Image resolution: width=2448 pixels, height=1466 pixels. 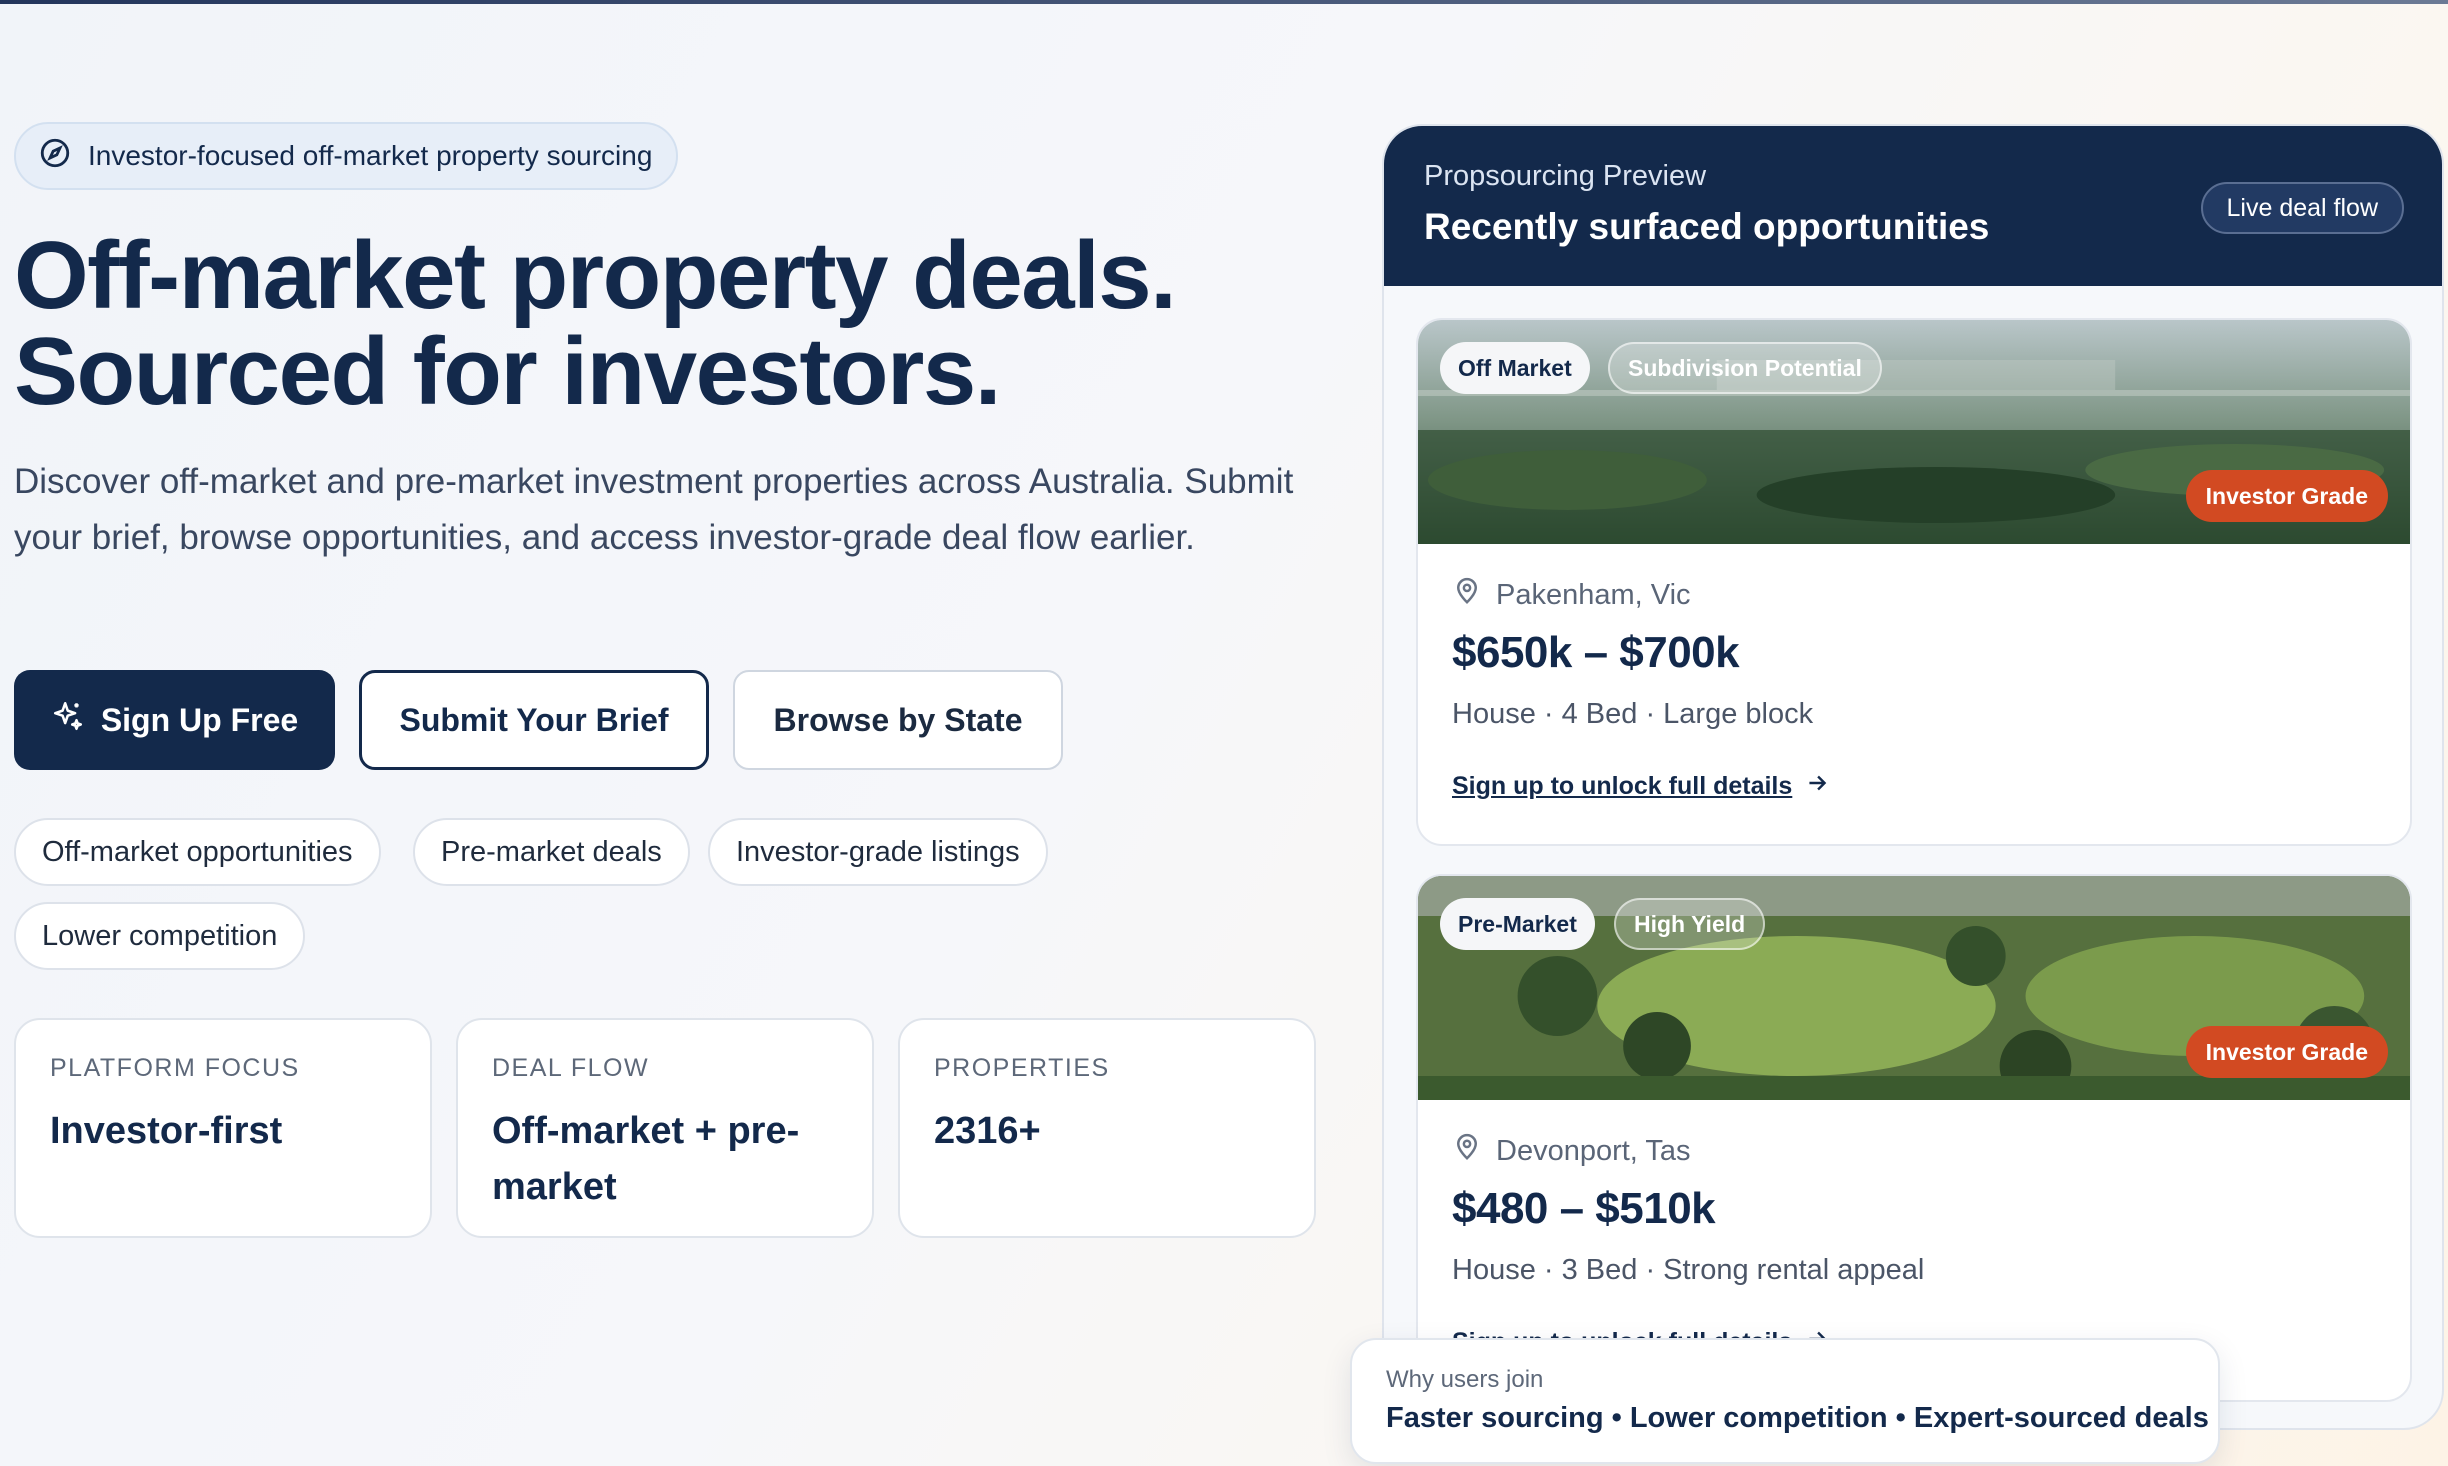 What do you see at coordinates (197, 852) in the screenshot?
I see `tag-off-market: Off-market opportunities` at bounding box center [197, 852].